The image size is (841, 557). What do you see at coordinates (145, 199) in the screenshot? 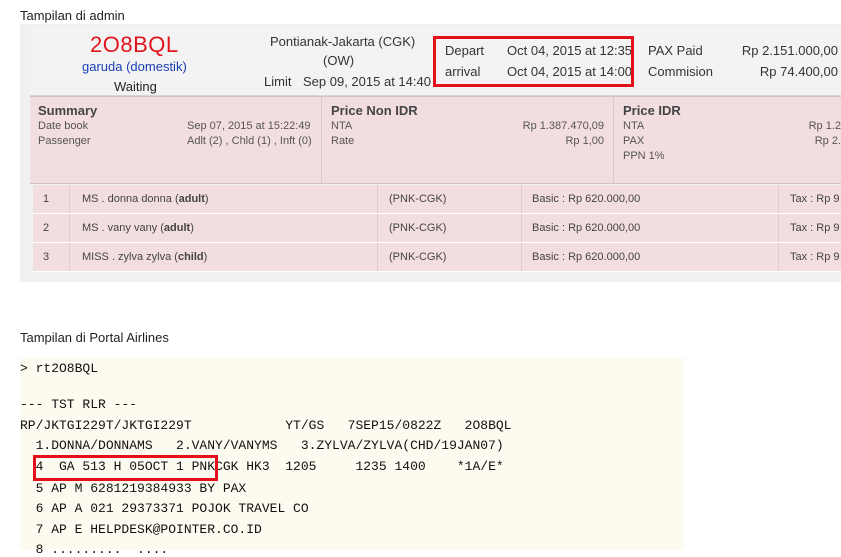
I see `pax-name: MS . donna donna (adult)` at bounding box center [145, 199].